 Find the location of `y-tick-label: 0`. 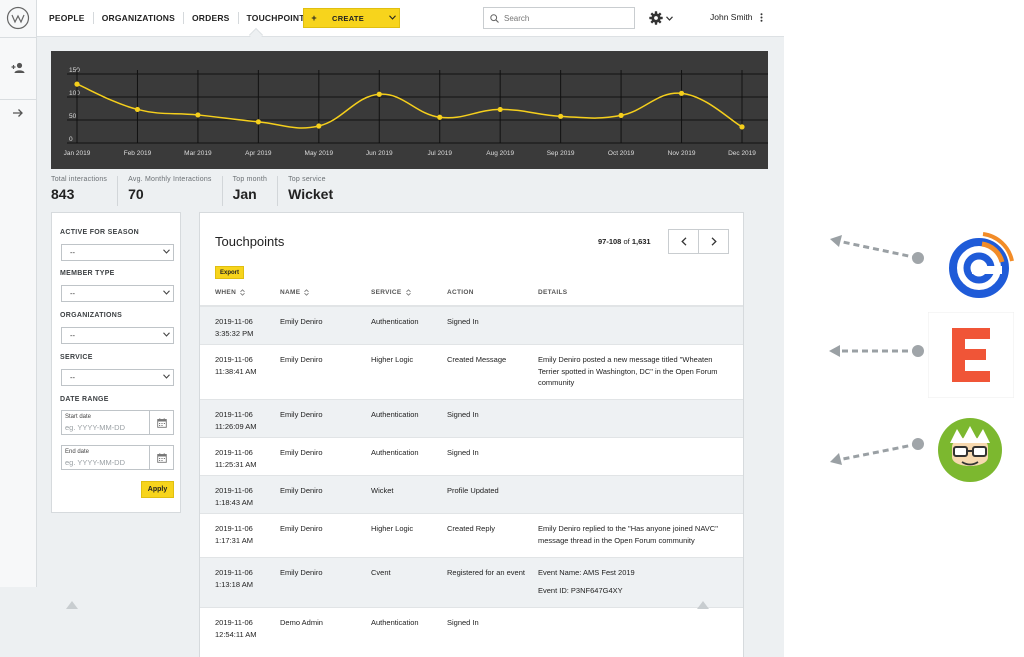

y-tick-label: 0 is located at coordinates (71, 139).